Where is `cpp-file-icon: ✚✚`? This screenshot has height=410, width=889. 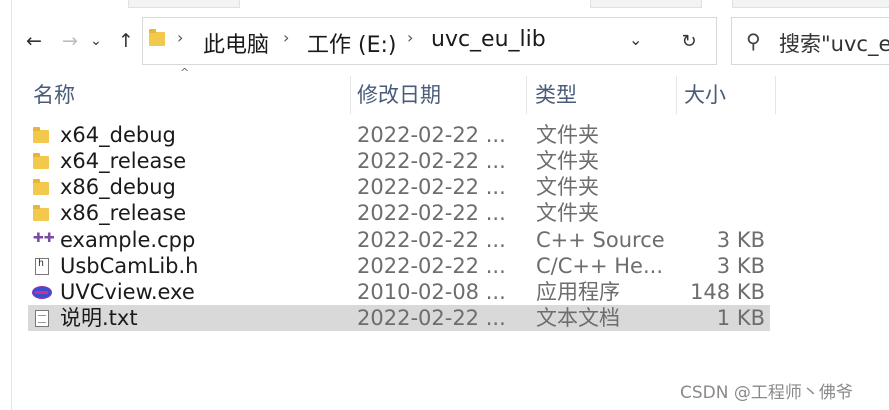 cpp-file-icon: ✚✚ is located at coordinates (44, 238).